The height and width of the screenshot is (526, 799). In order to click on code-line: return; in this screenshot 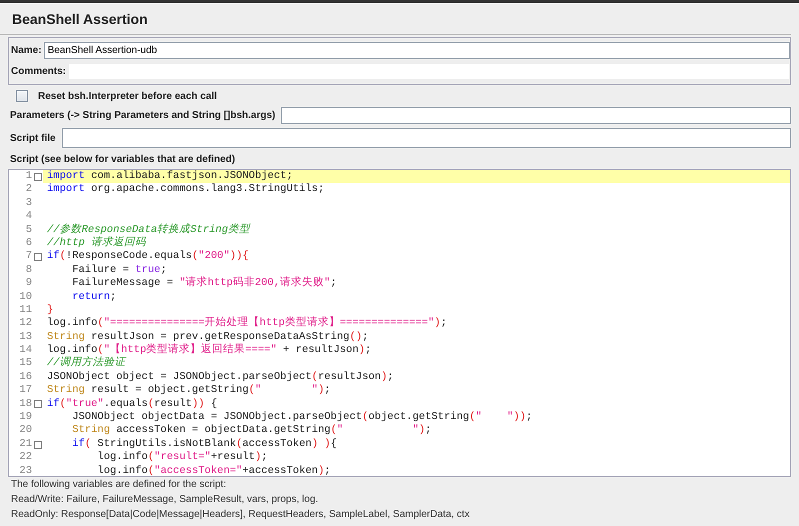, I will do `click(93, 297)`.